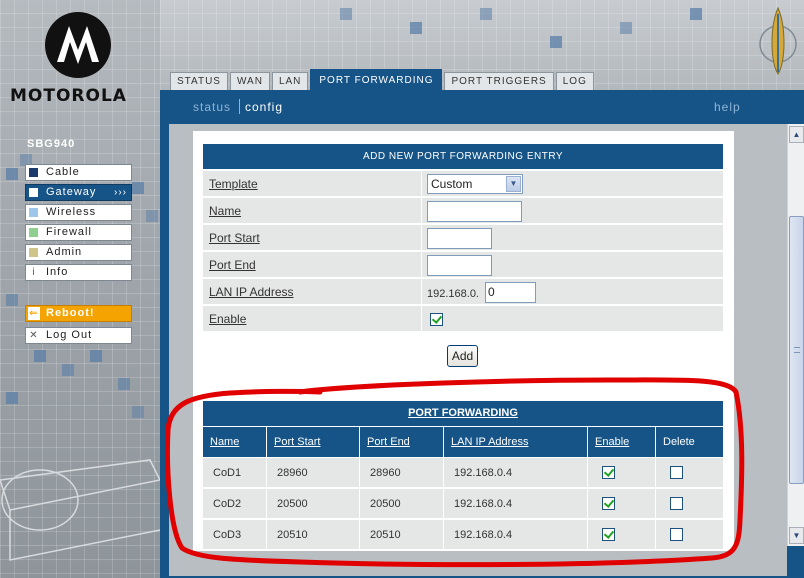  Describe the element at coordinates (57, 272) in the screenshot. I see `sidebar-item-label: Info` at that location.